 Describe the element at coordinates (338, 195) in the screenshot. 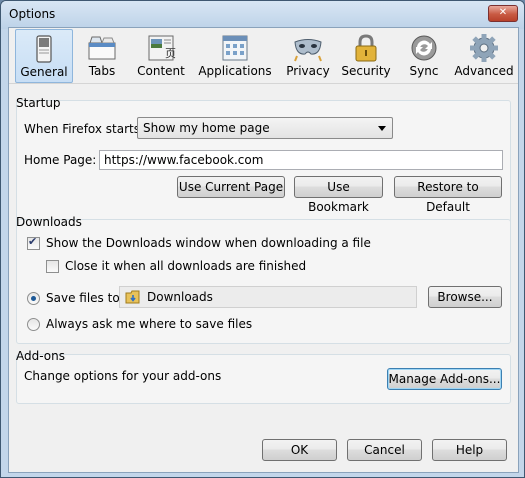

I see `use-bookmark-button: Use Bookmark` at that location.